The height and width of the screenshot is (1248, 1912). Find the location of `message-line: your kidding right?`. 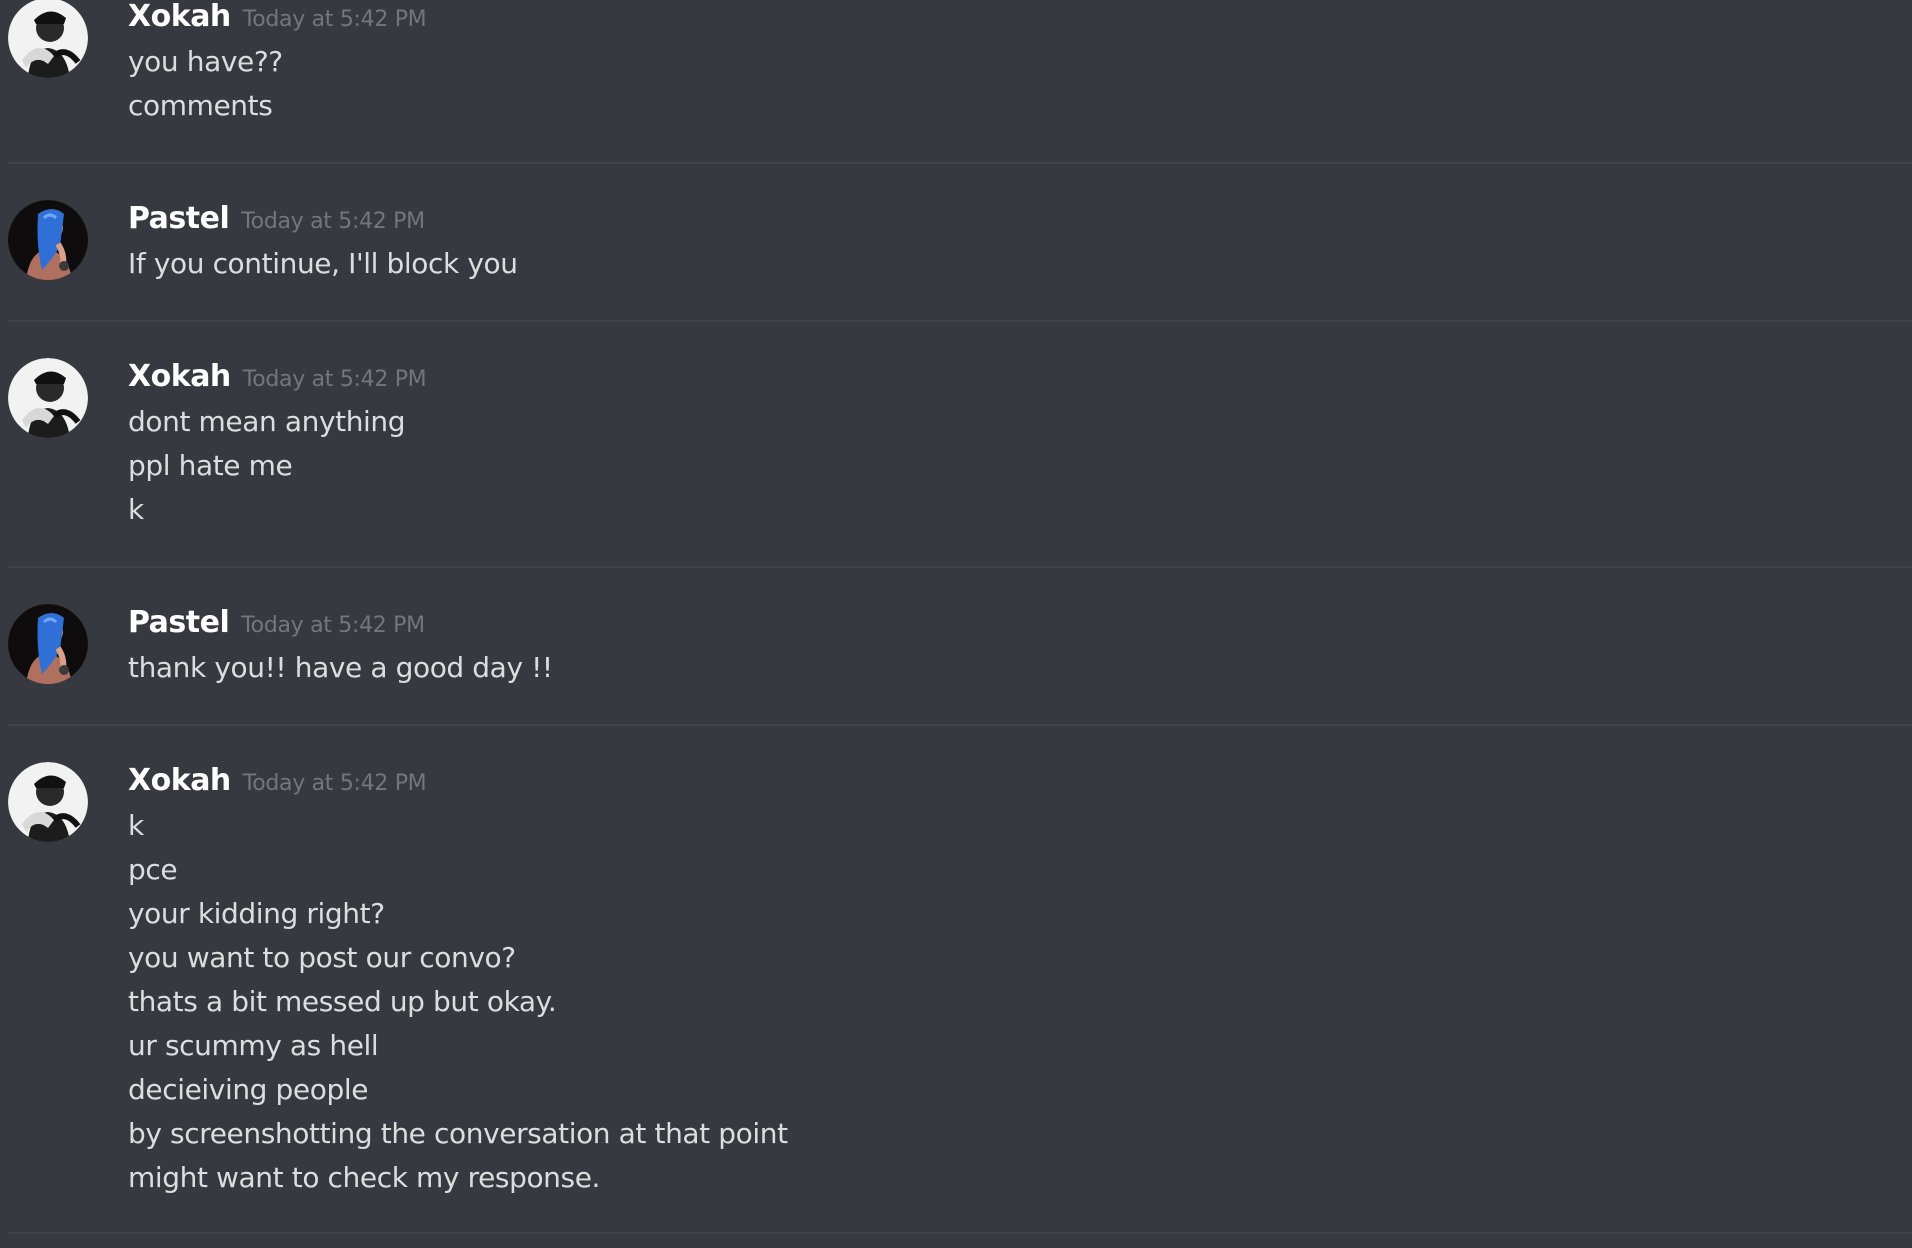

message-line: your kidding right? is located at coordinates (256, 913).